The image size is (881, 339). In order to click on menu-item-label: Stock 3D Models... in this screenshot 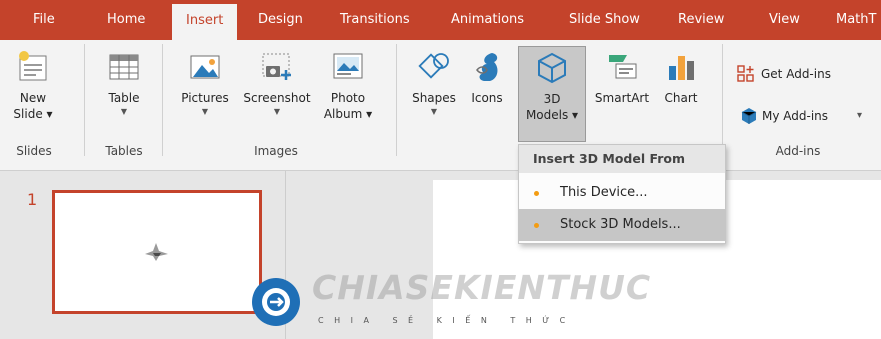, I will do `click(620, 224)`.